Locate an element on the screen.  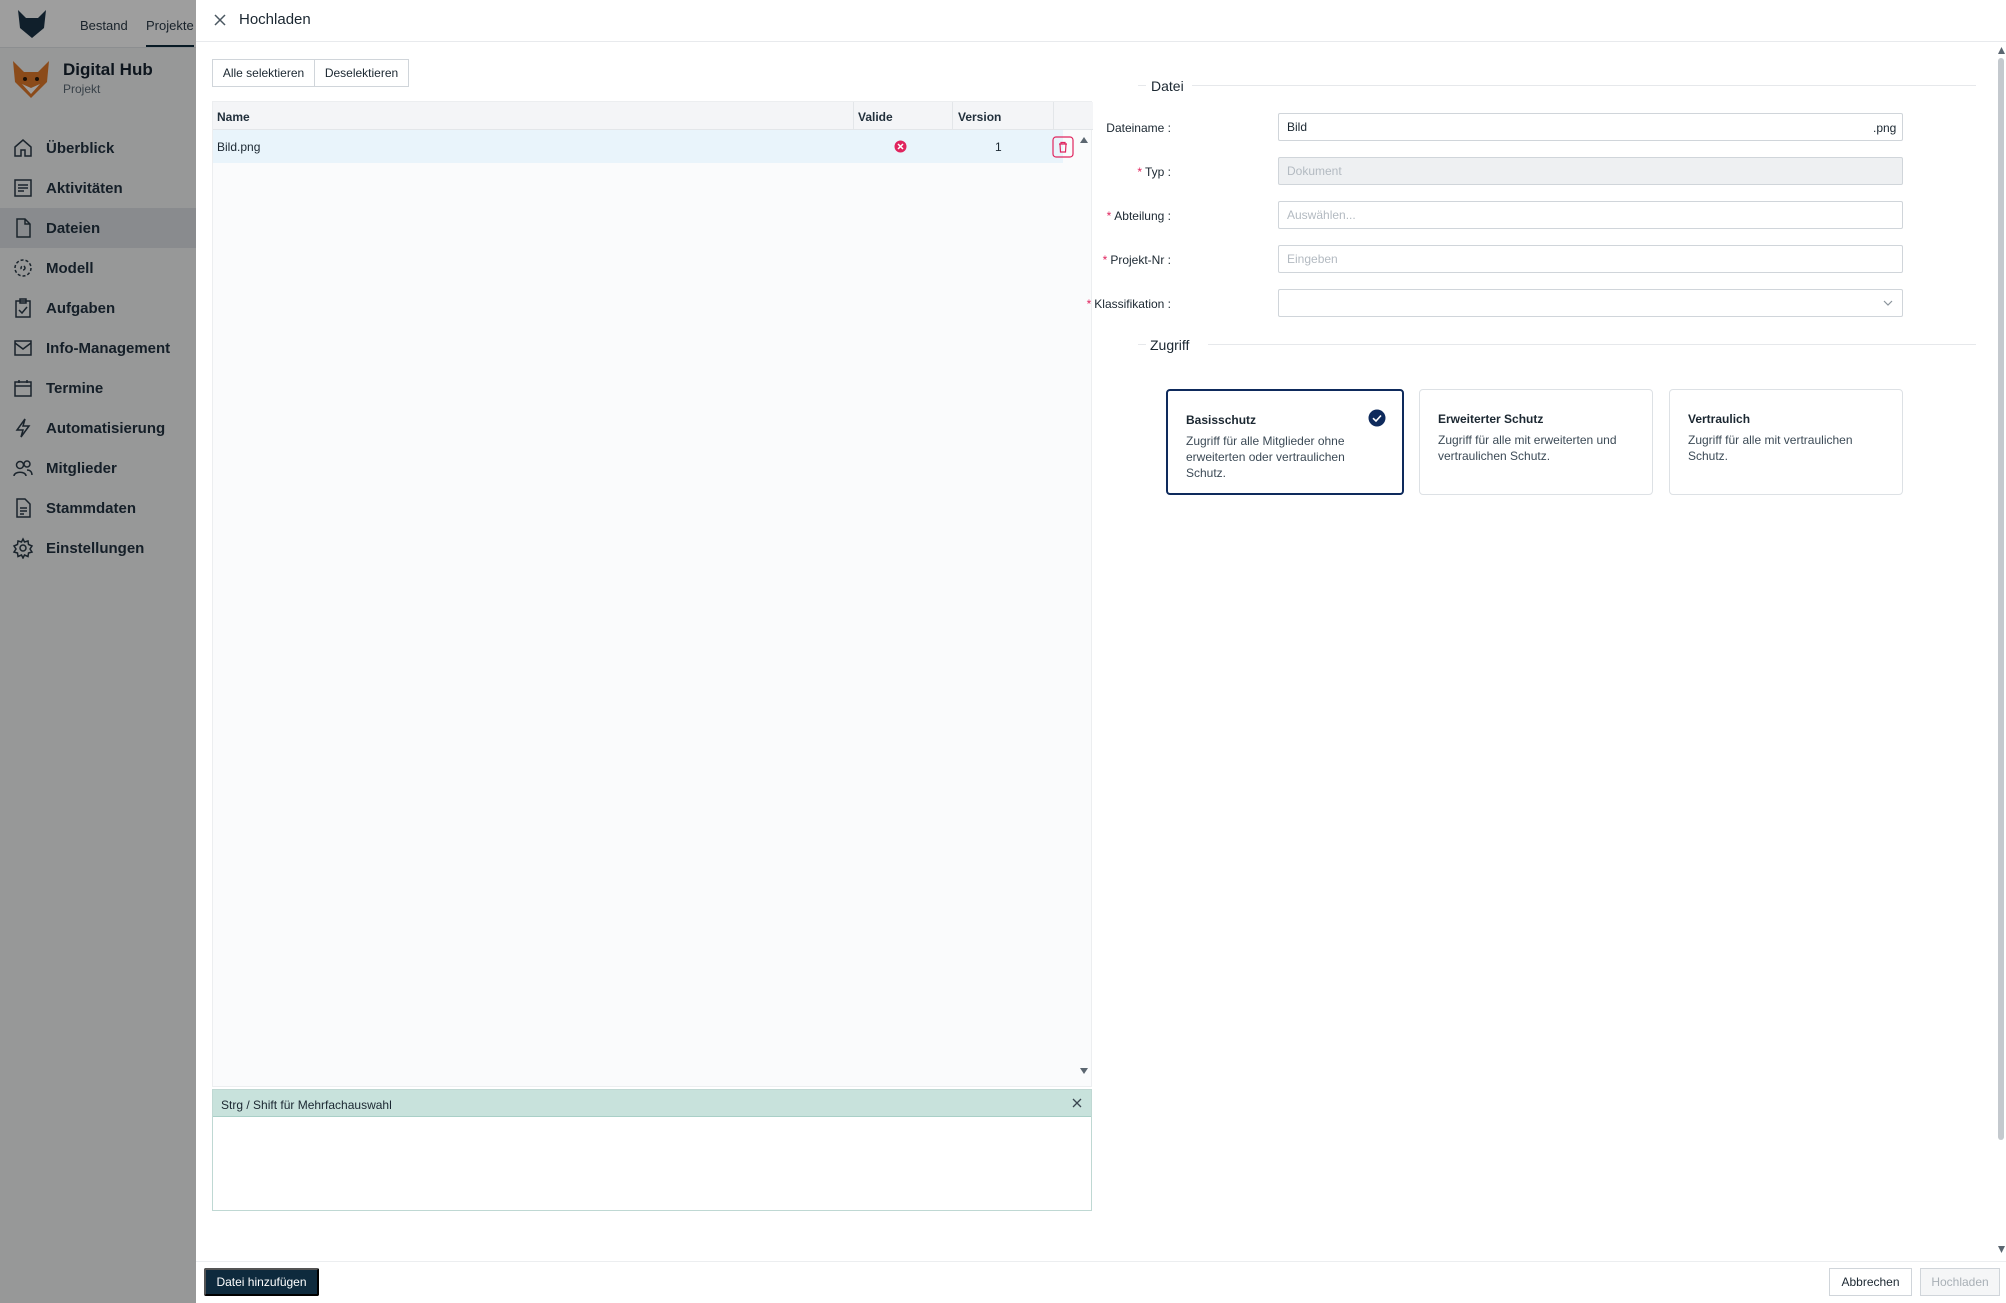
sidebar-item-info-management: Info-Management is located at coordinates (98, 348).